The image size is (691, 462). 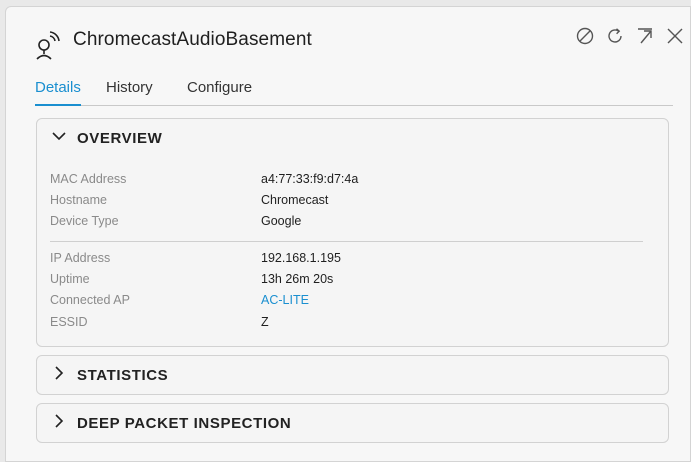 What do you see at coordinates (58, 92) in the screenshot?
I see `tab-details: Details` at bounding box center [58, 92].